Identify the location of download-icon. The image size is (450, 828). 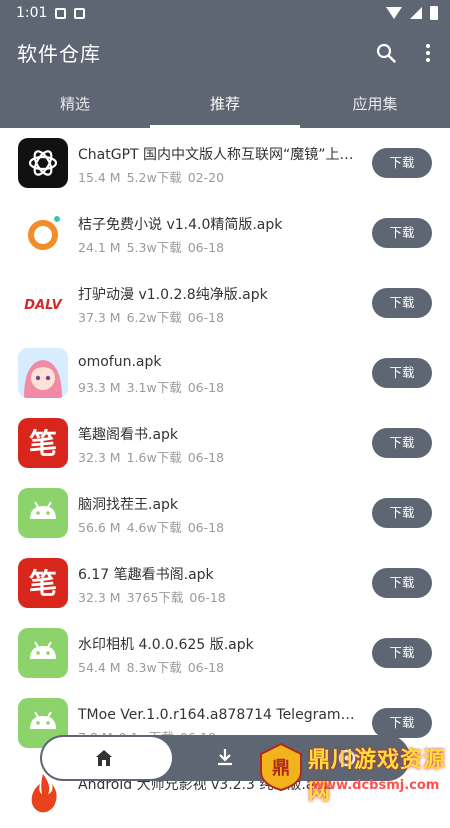
(225, 757).